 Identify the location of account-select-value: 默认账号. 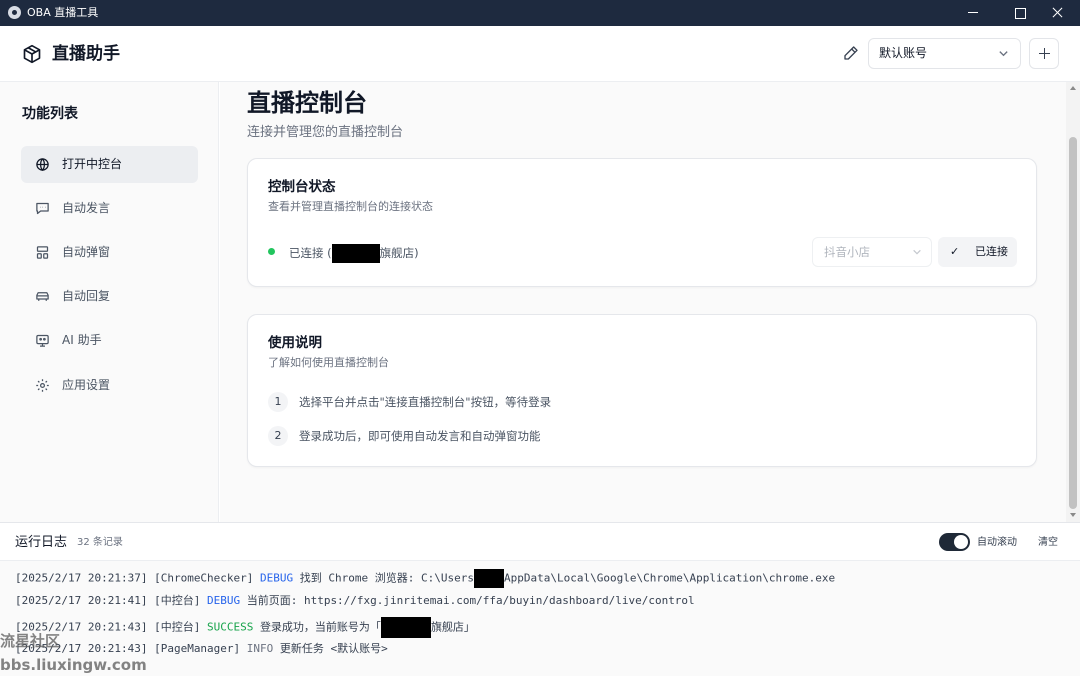
(903, 53).